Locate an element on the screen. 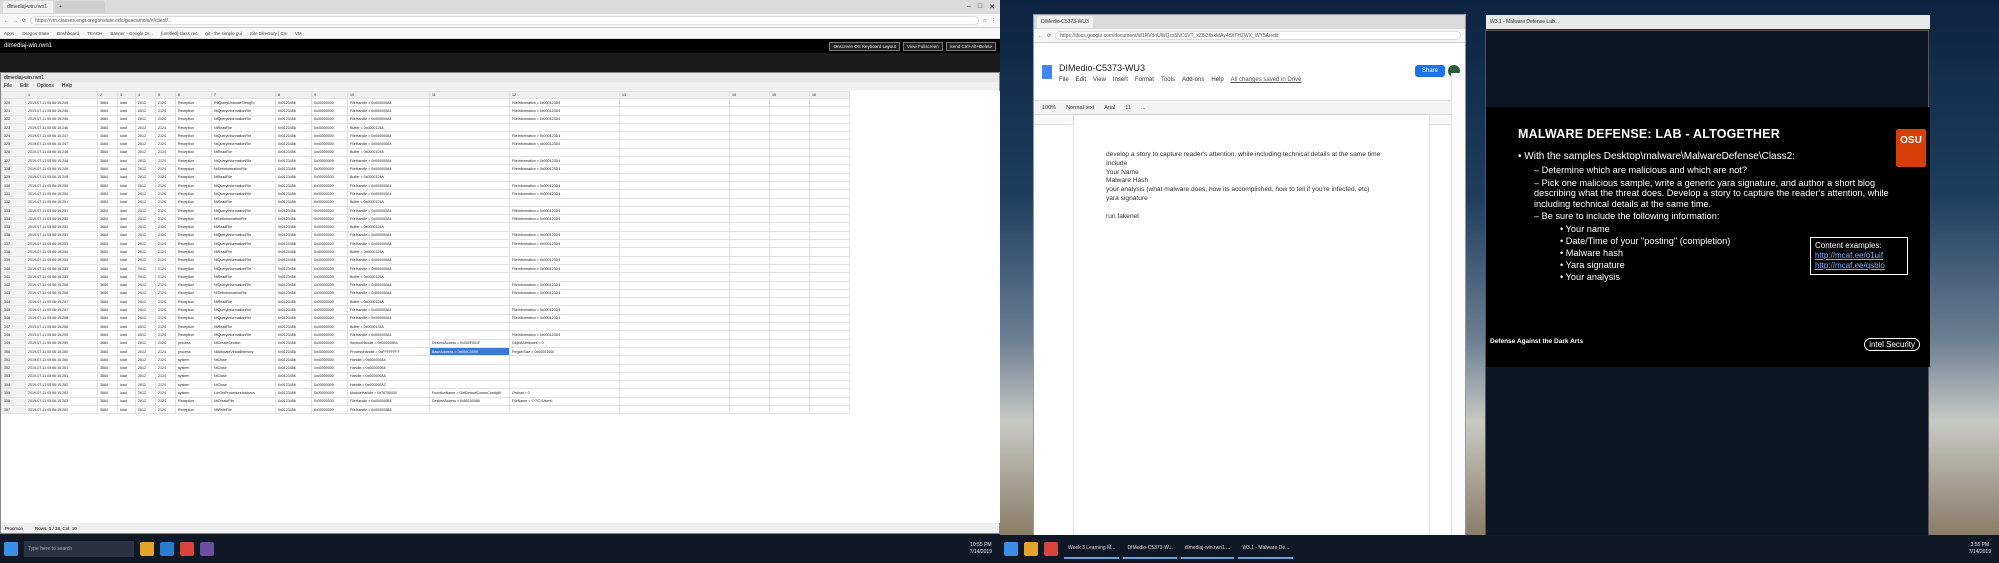  table-cell: 332 is located at coordinates (13, 202).